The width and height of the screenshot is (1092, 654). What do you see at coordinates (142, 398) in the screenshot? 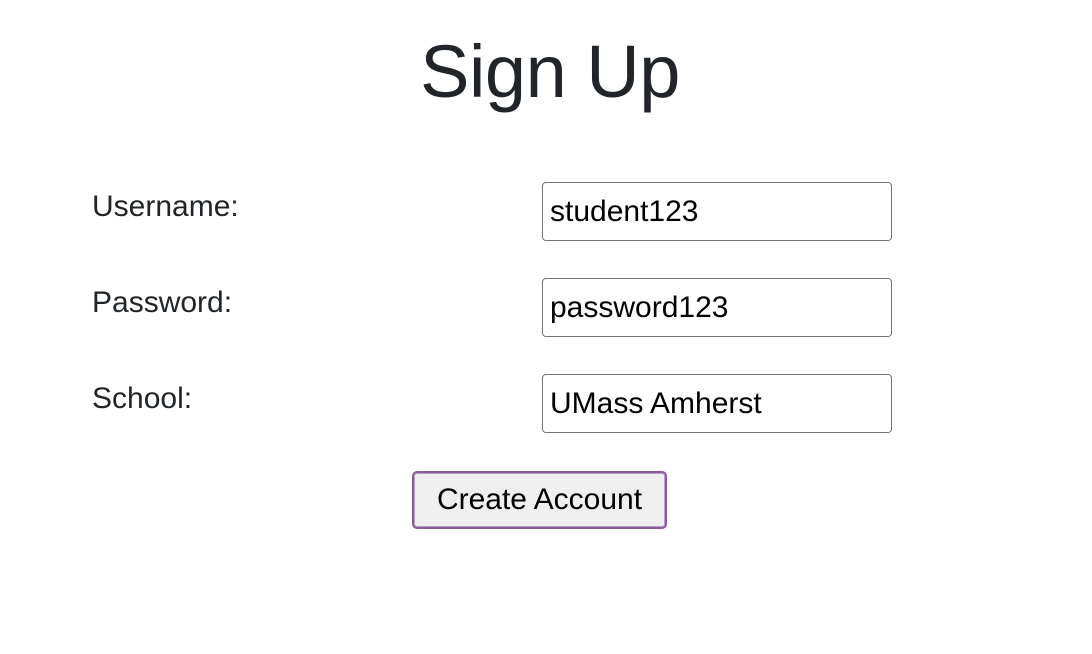
I see `school-label: School:` at bounding box center [142, 398].